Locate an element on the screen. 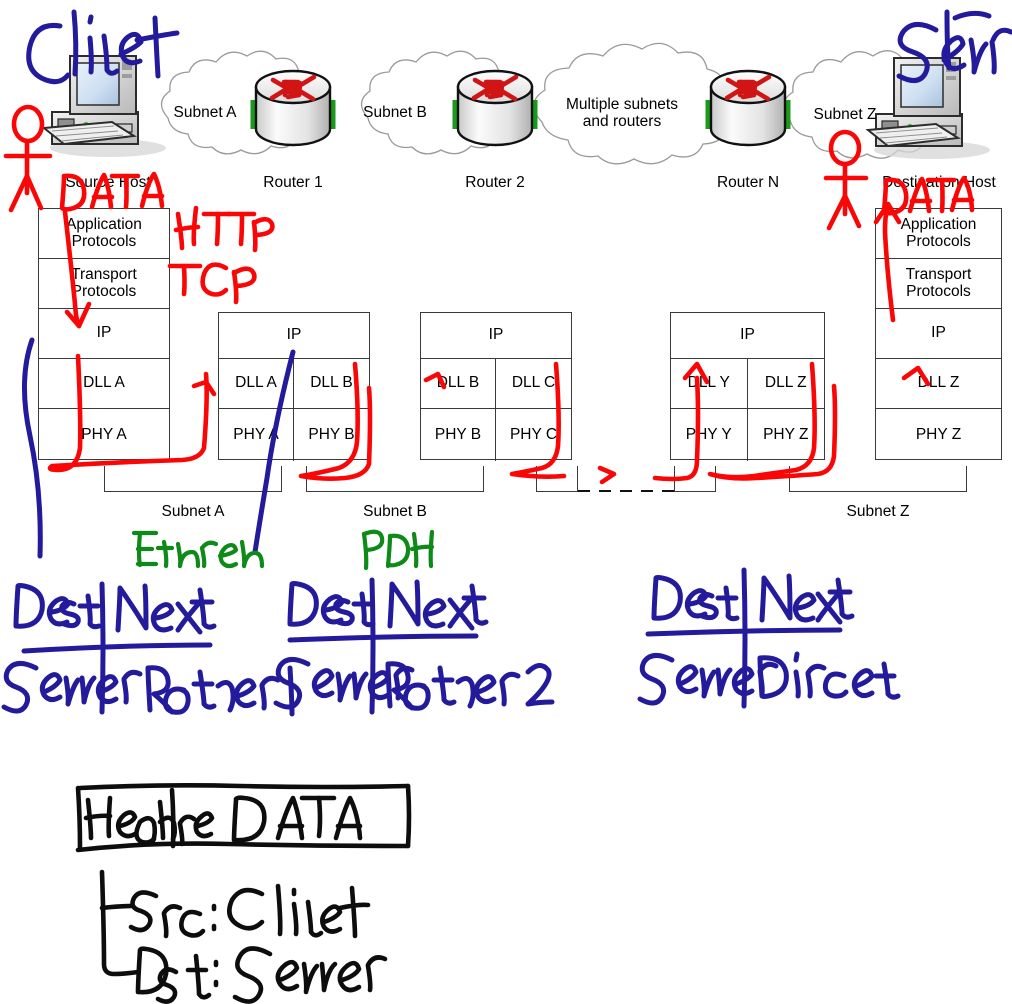  annotation-stick-figure-client is located at coordinates (28, 158).